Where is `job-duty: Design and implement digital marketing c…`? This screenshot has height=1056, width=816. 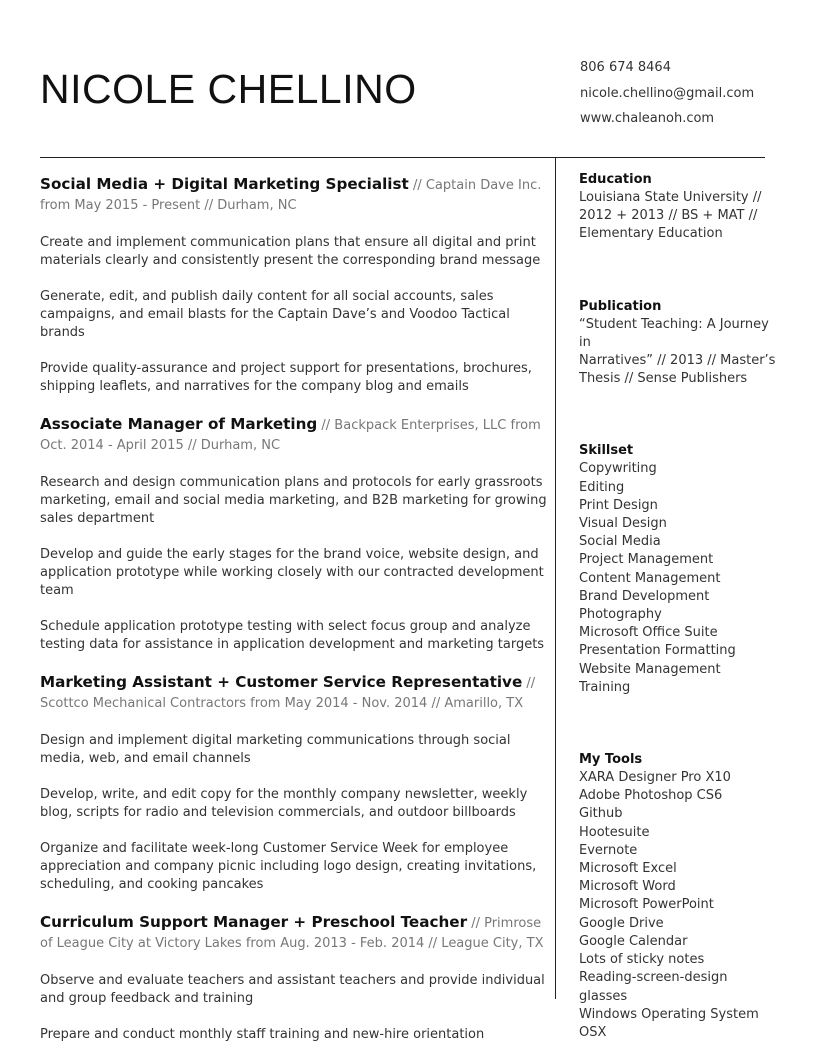 job-duty: Design and implement digital marketing c… is located at coordinates (275, 749).